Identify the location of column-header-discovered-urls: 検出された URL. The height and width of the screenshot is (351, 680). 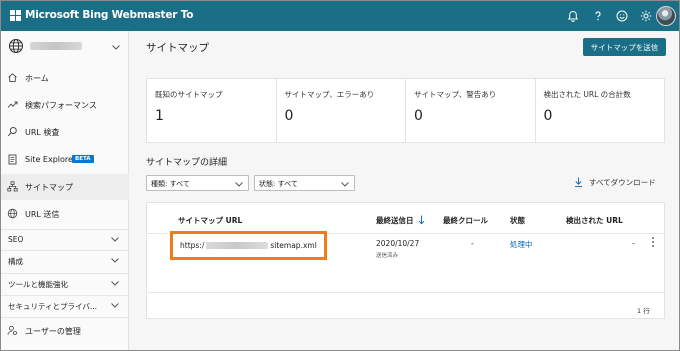
(594, 220).